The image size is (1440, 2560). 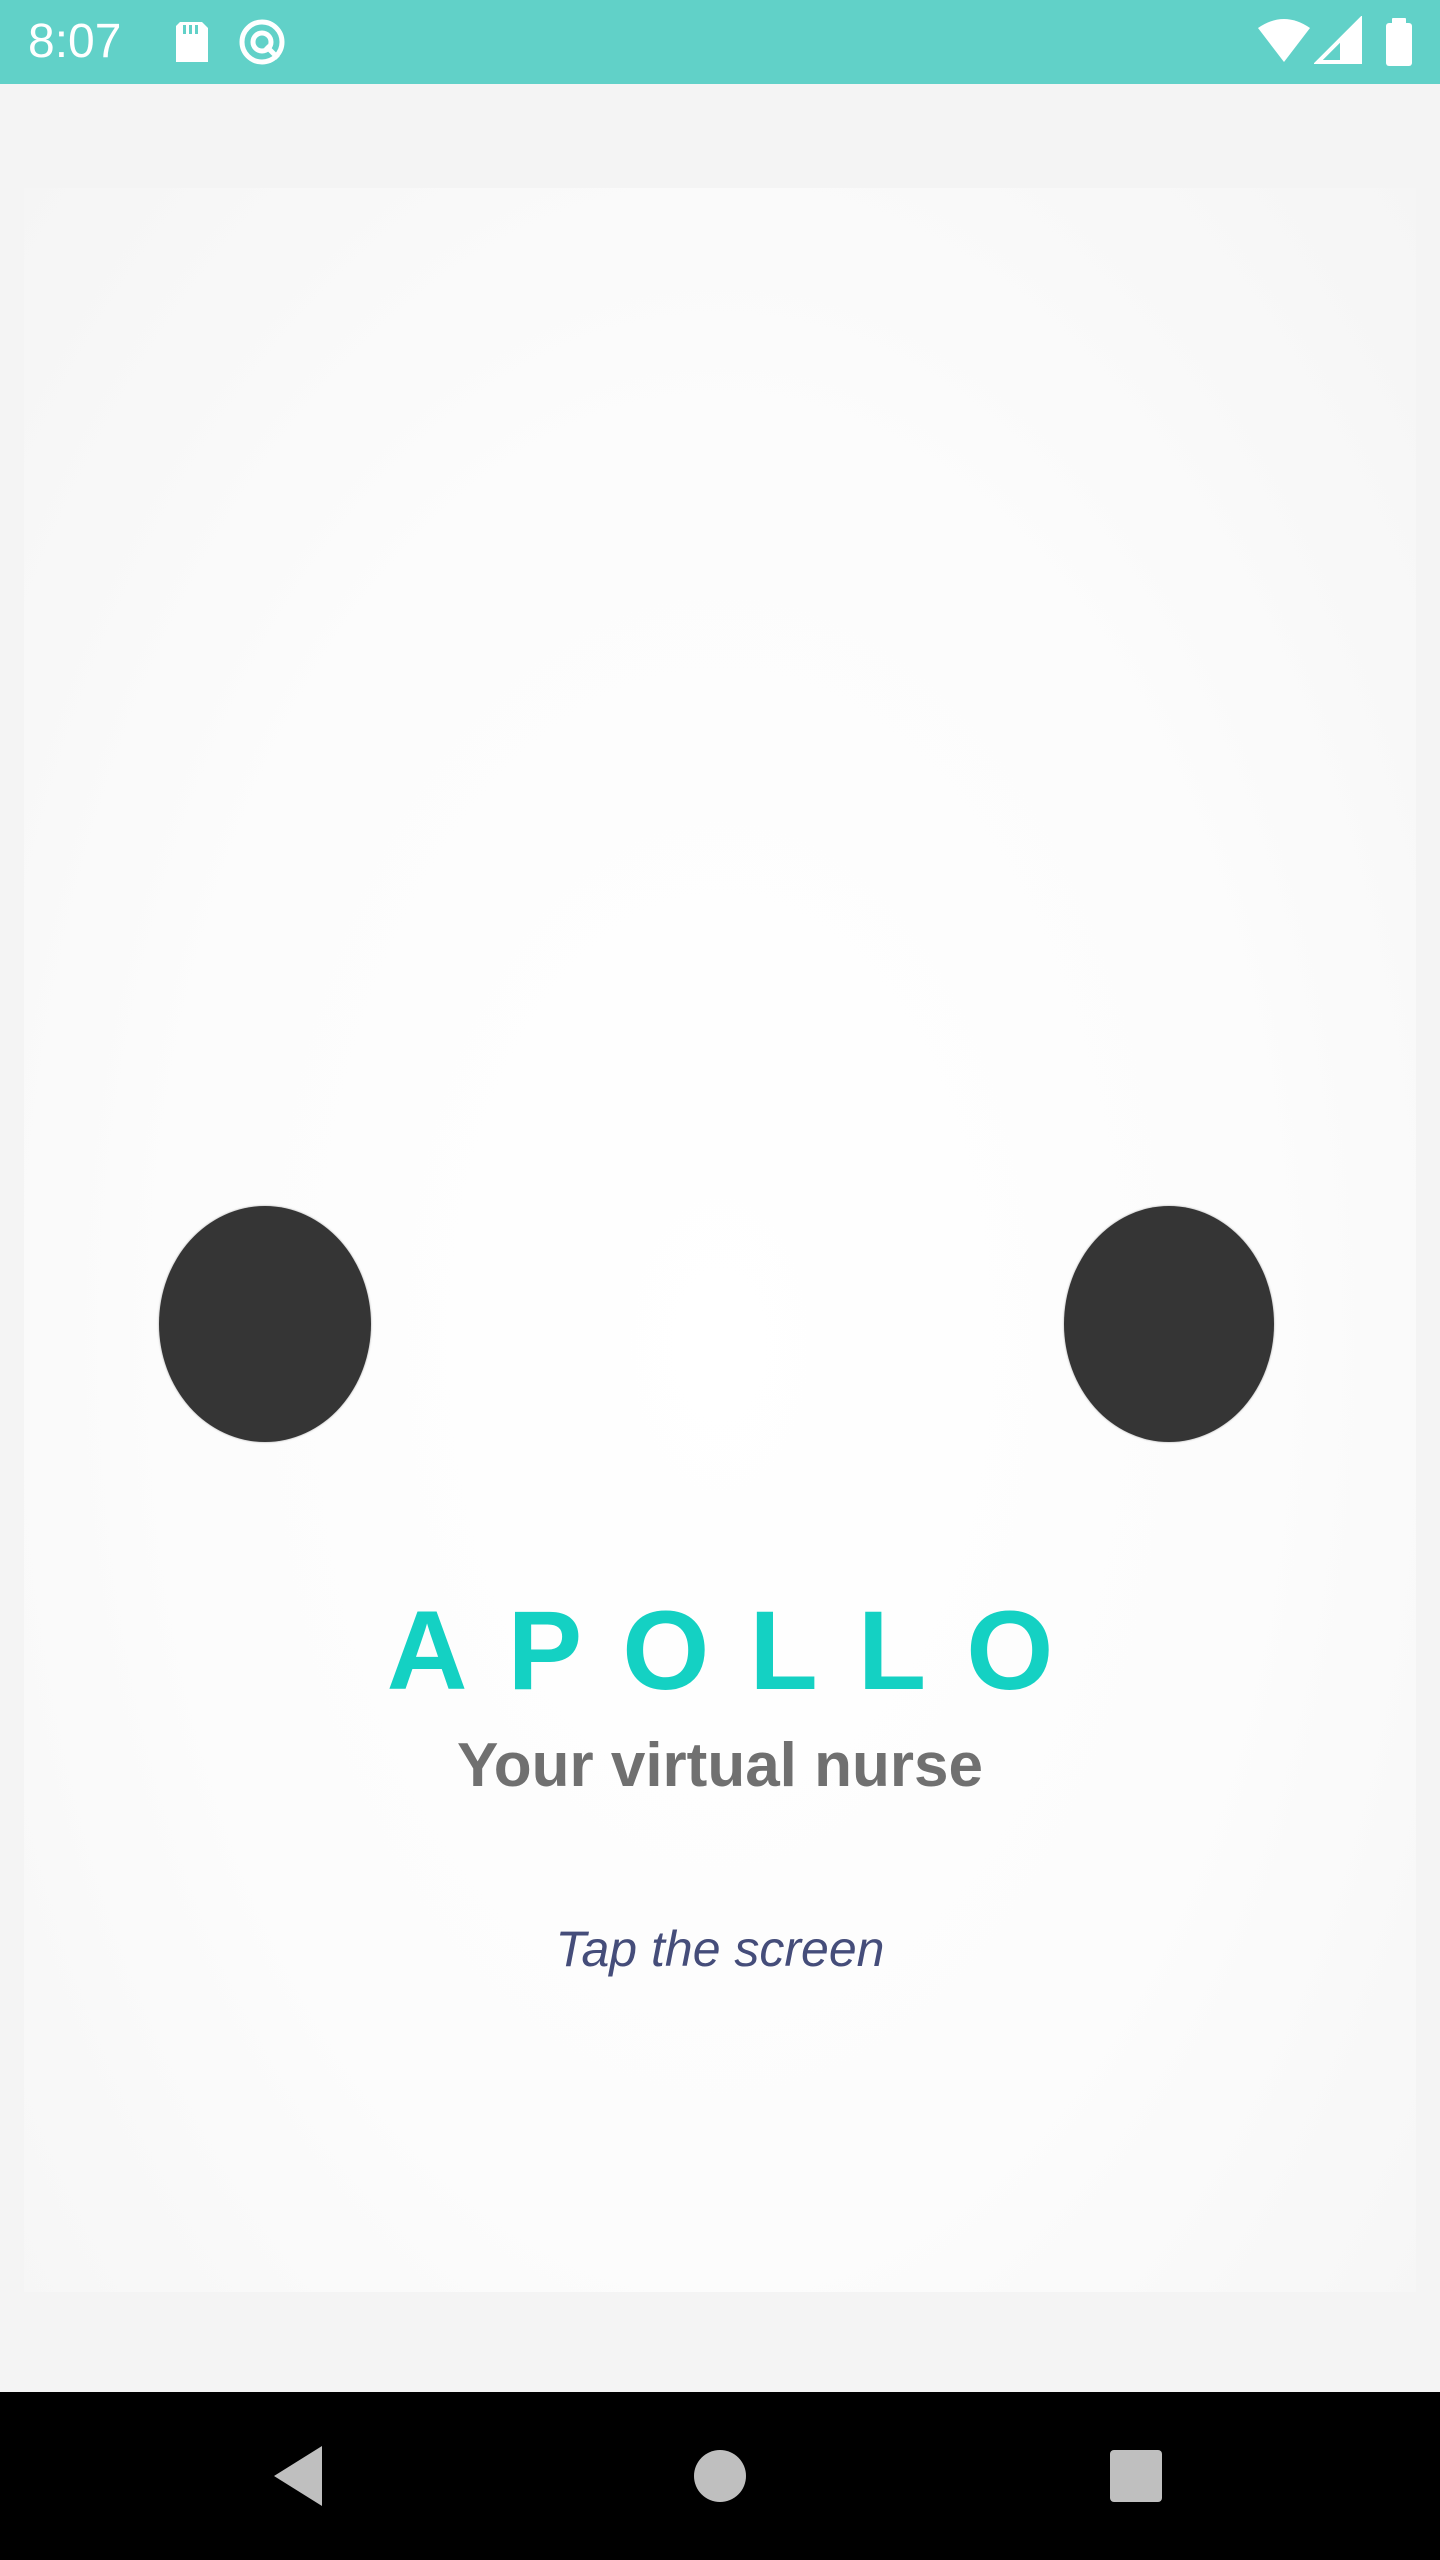 I want to click on back-icon, so click(x=300, y=2476).